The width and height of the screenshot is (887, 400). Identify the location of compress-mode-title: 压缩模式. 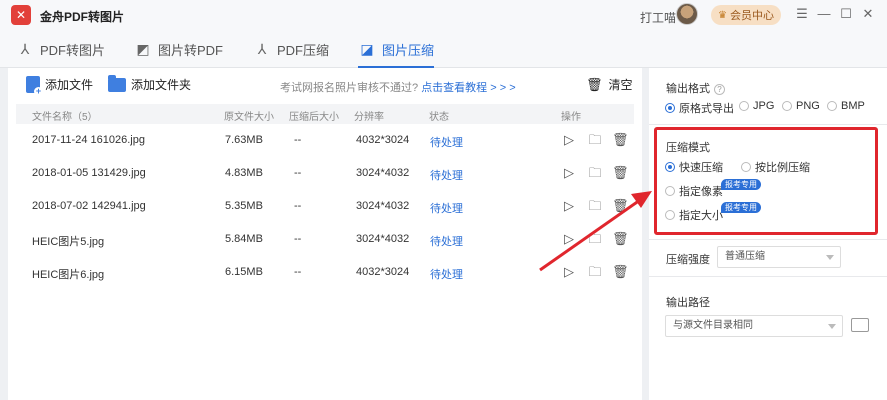
(688, 148).